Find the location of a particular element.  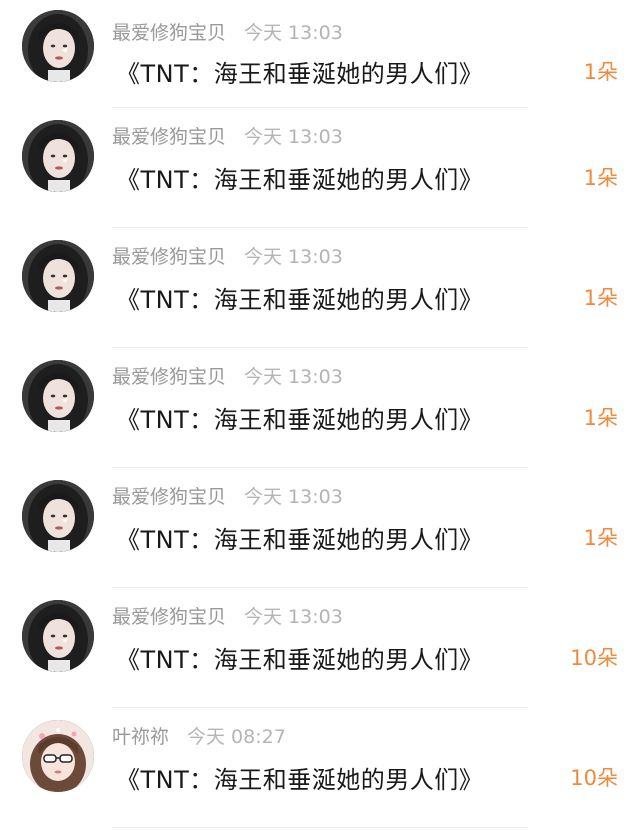

list-item: 叶祢祢 今天 08:27 《TNT：海王和垂涎她的男人们》 10朵 is located at coordinates (320, 768).